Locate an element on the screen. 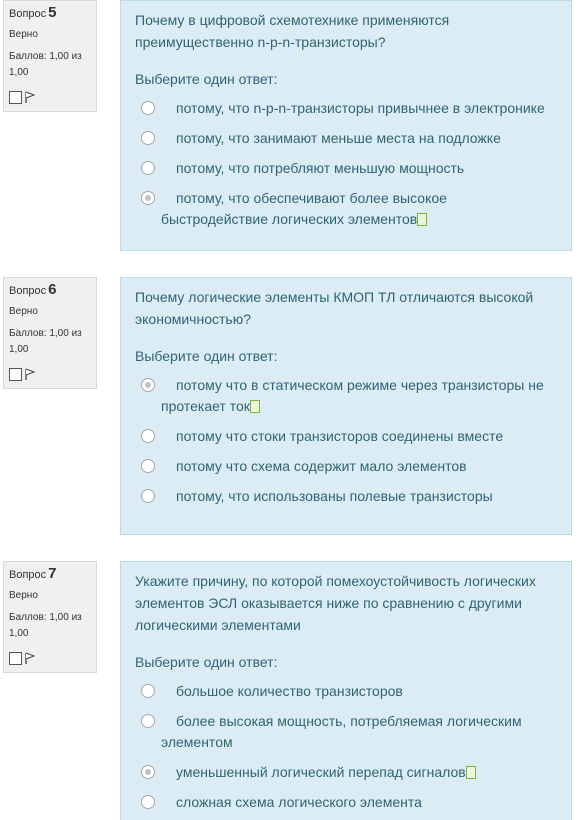 The image size is (579, 820). question-info-6: Вопрос 6 Верно Баллов: 1,00 из 1,00 is located at coordinates (50, 333).